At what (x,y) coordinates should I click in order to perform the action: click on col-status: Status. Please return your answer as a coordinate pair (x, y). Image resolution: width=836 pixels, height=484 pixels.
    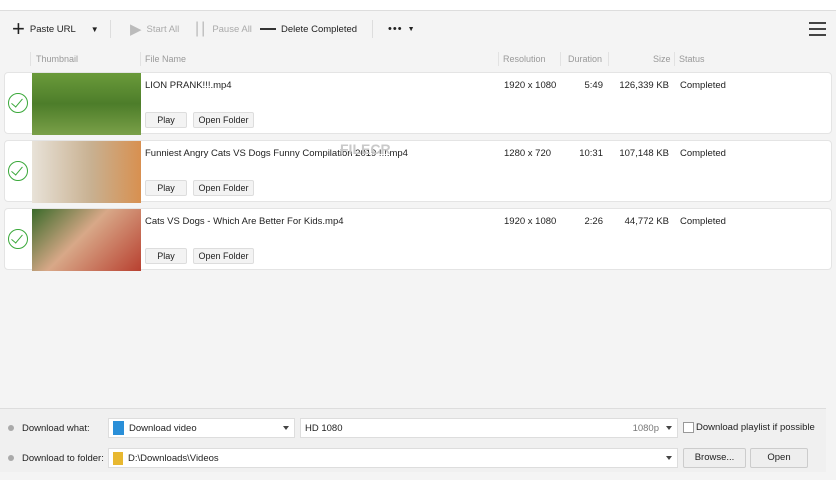
    Looking at the image, I should click on (692, 59).